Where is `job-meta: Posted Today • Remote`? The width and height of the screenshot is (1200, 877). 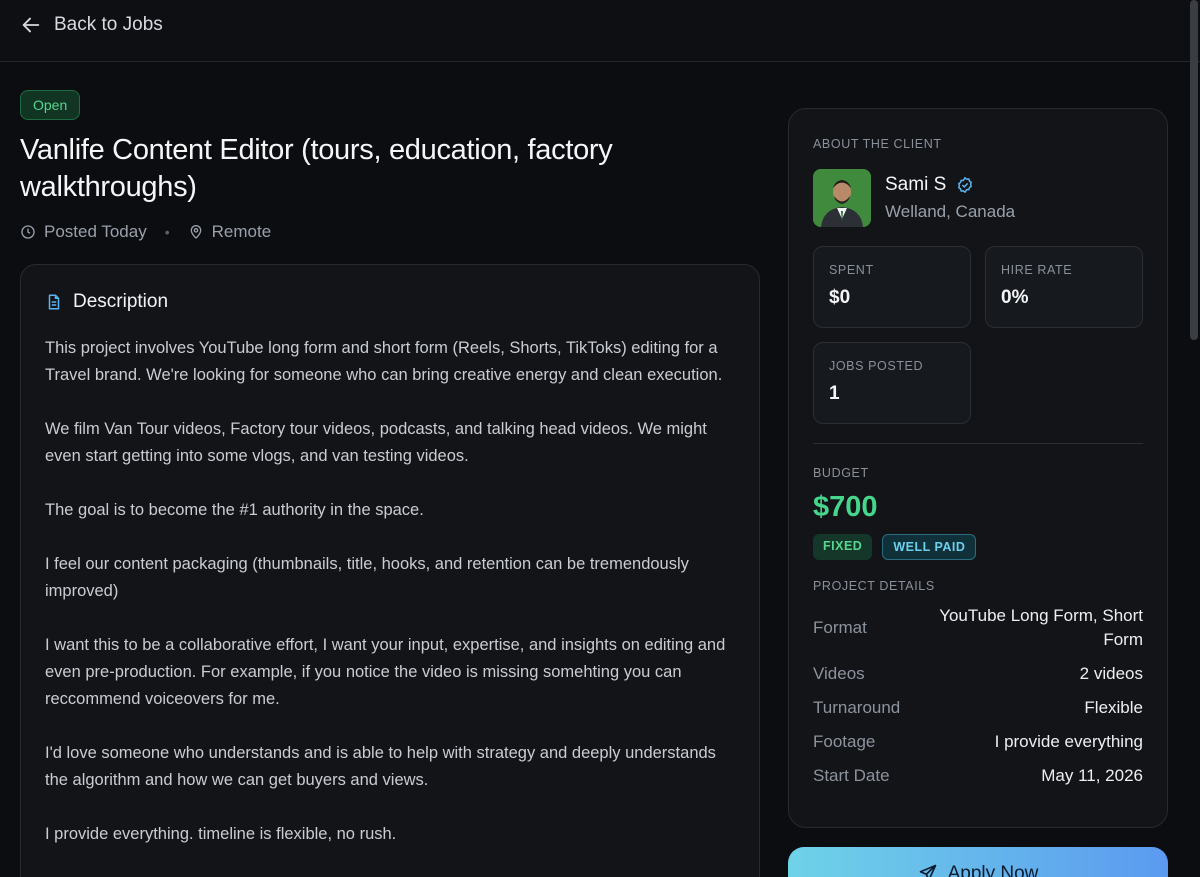 job-meta: Posted Today • Remote is located at coordinates (390, 232).